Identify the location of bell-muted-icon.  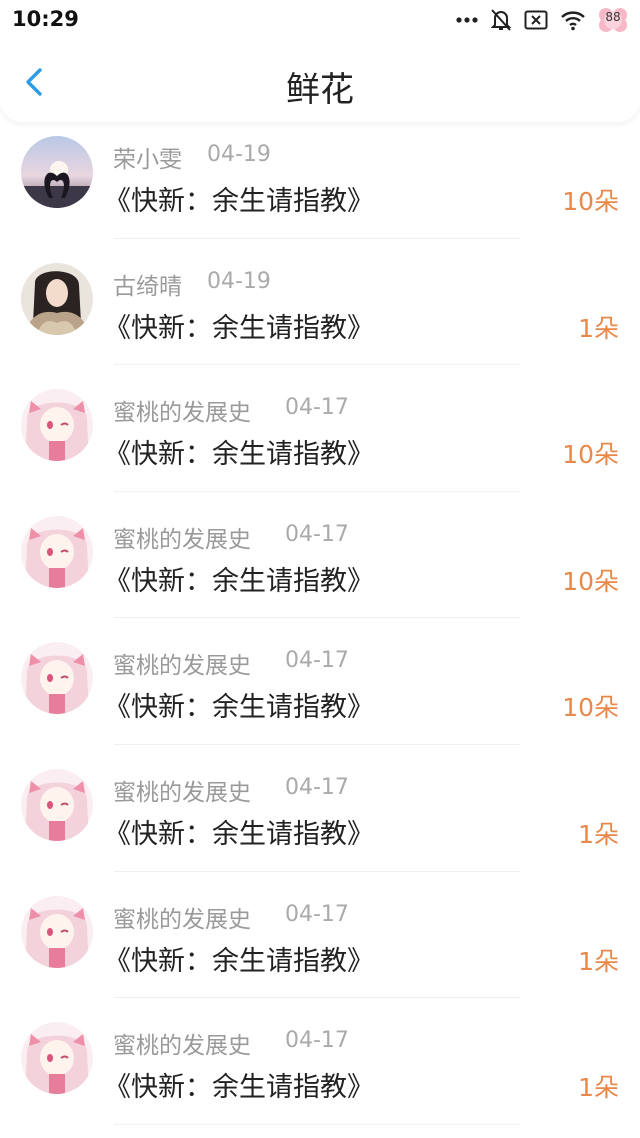
(501, 20).